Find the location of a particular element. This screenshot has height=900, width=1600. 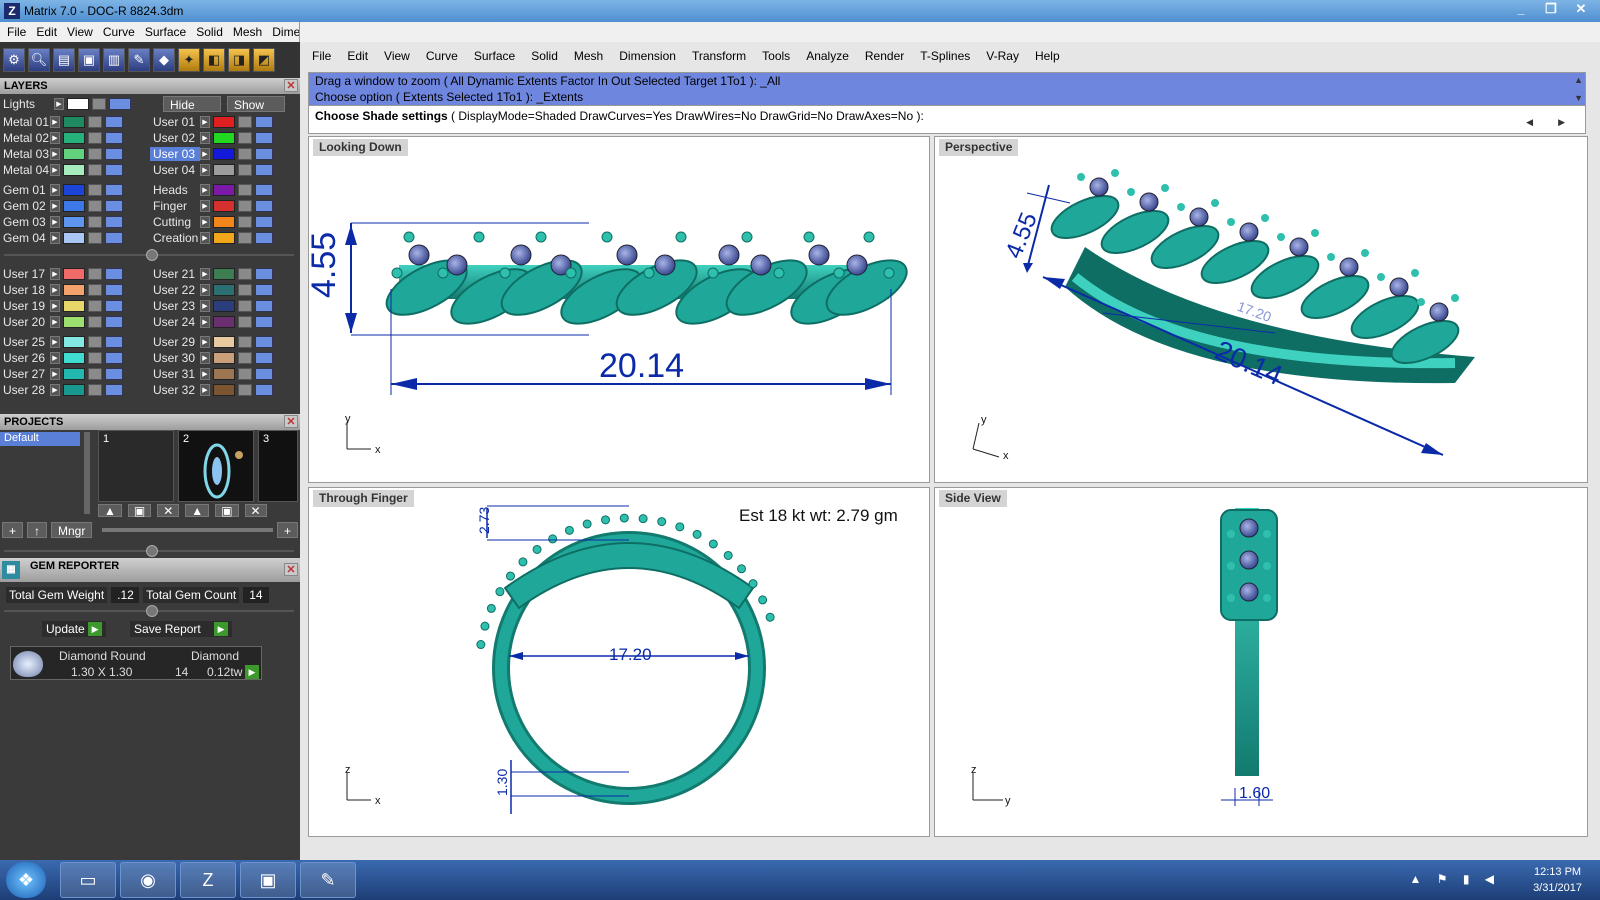

layer-row: Metal 03 ▶ is located at coordinates (61, 154).